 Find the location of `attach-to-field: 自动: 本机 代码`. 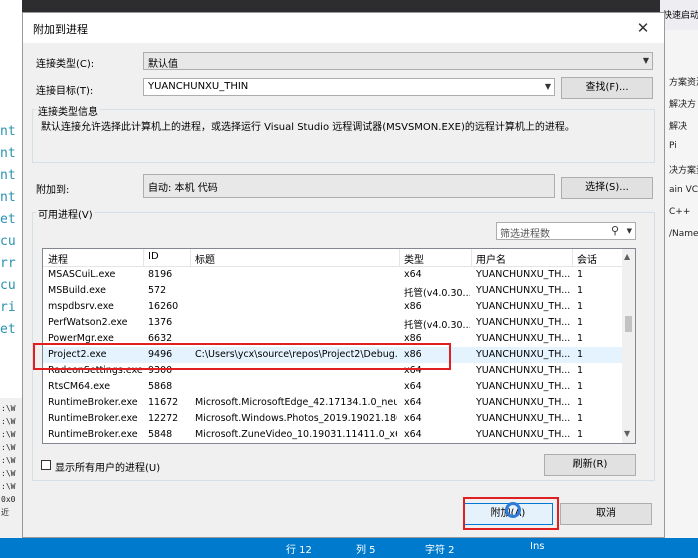

attach-to-field: 自动: 本机 代码 is located at coordinates (349, 186).